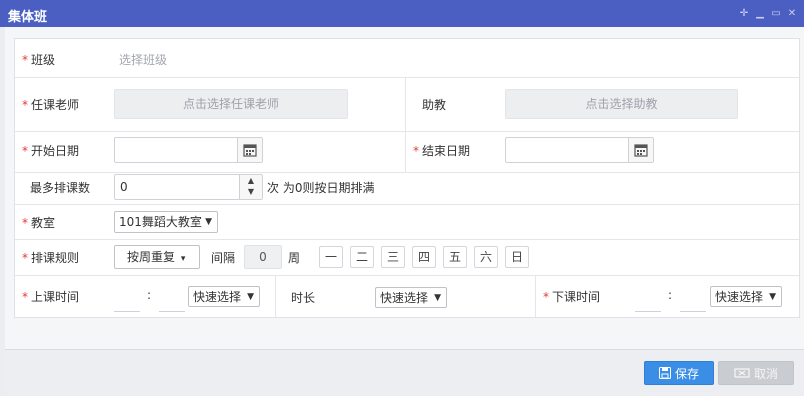 The height and width of the screenshot is (396, 804). What do you see at coordinates (294, 258) in the screenshot?
I see `interval-unit: 周` at bounding box center [294, 258].